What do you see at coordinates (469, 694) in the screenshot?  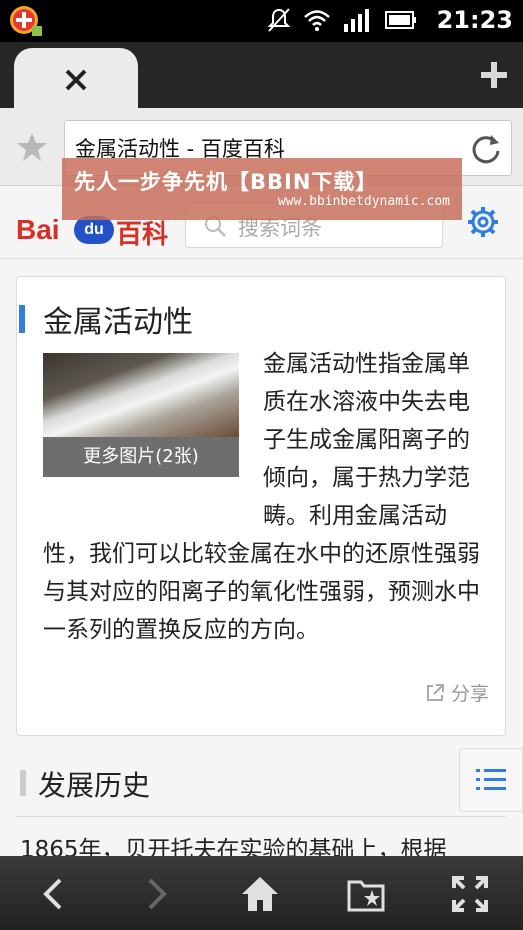 I see `share-label: 分享` at bounding box center [469, 694].